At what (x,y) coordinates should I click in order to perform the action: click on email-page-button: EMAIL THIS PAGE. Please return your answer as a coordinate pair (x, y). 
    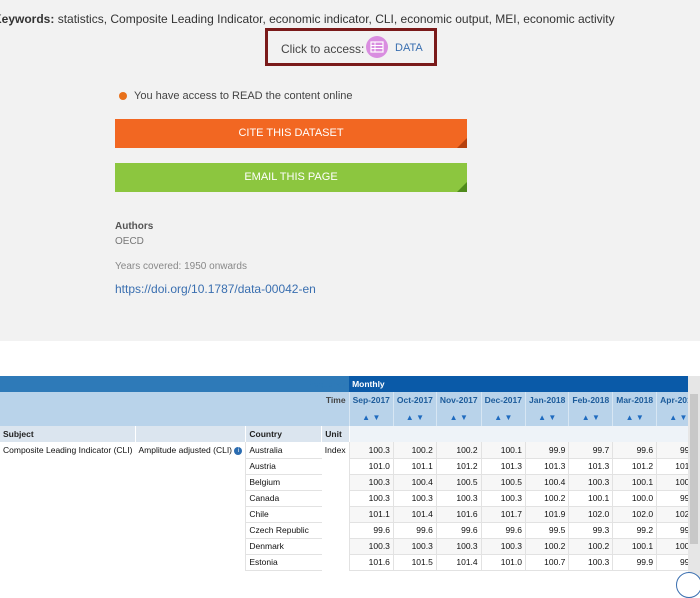
    Looking at the image, I should click on (291, 177).